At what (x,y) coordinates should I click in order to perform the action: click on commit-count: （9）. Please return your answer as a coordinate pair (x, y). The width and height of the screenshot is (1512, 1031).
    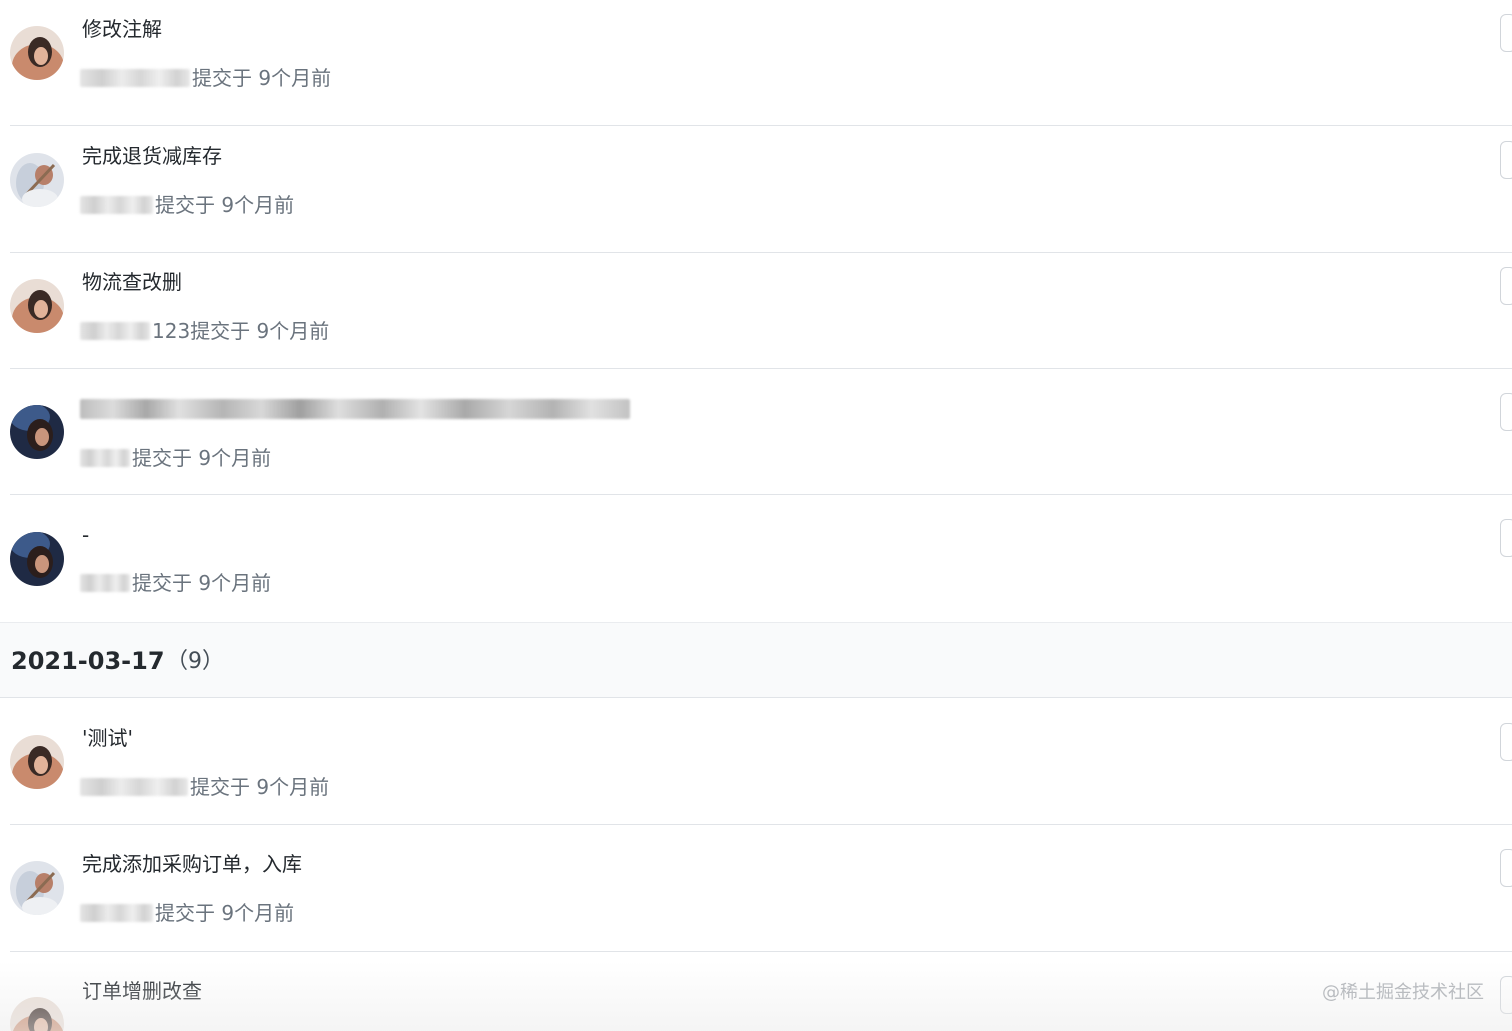
    Looking at the image, I should click on (195, 661).